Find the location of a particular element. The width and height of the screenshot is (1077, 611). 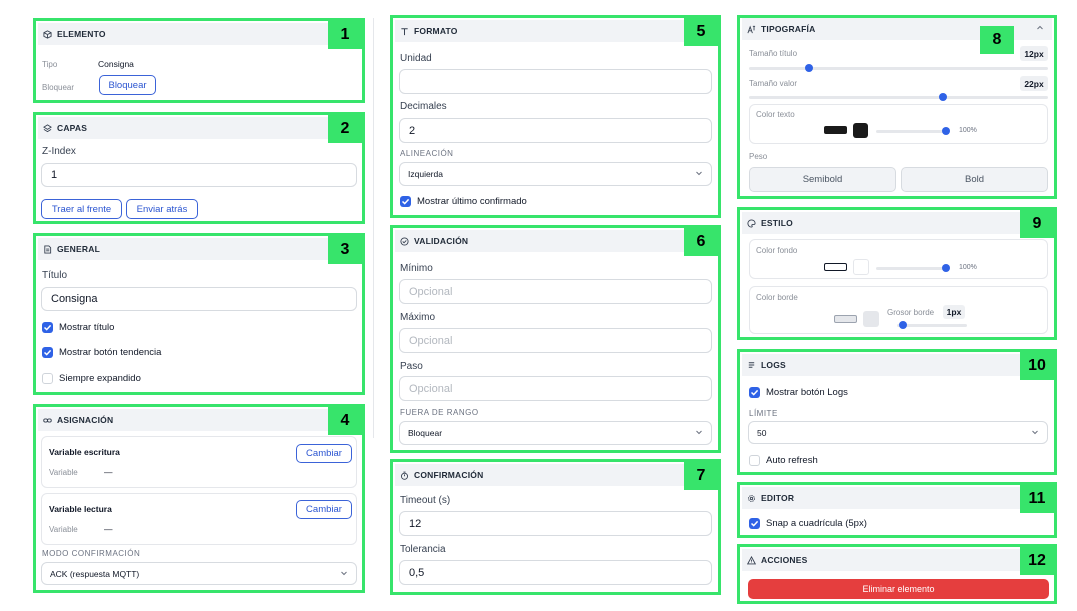

panel-title: TIPOGRAFÍA is located at coordinates (788, 29).